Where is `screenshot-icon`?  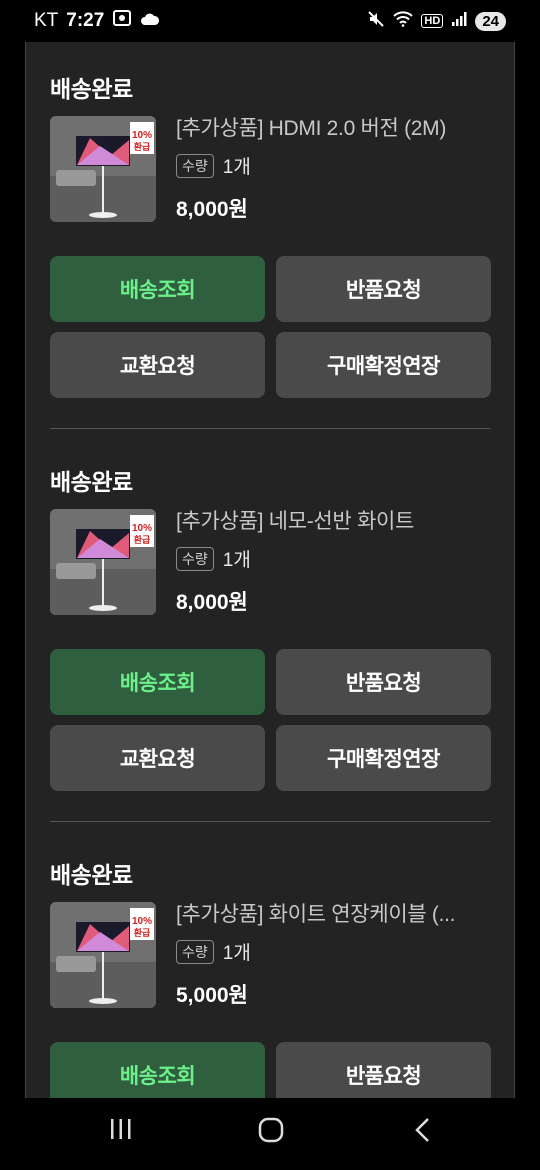
screenshot-icon is located at coordinates (122, 21).